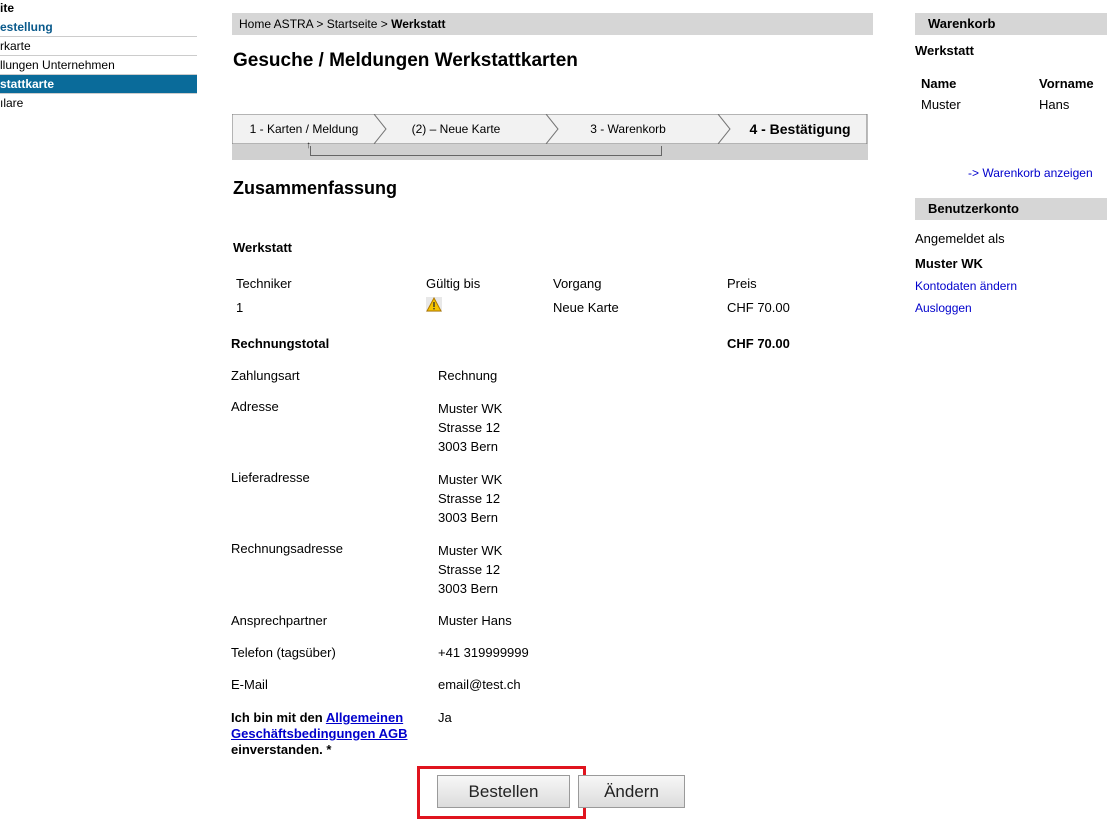 The width and height of the screenshot is (1107, 819). Describe the element at coordinates (315, 24) in the screenshot. I see `breadcrumb-path: Home ASTRA > Startseite >` at that location.